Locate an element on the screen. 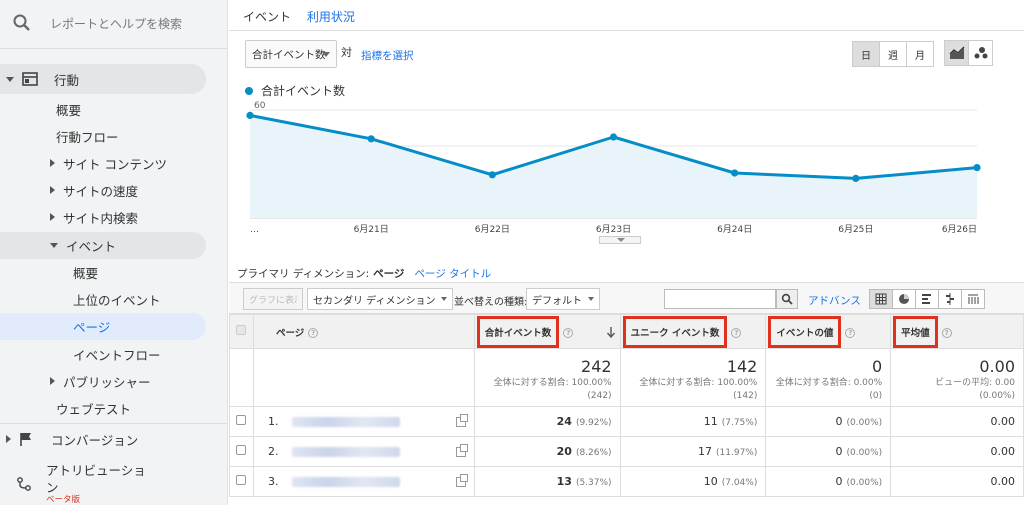 This screenshot has height=505, width=1024. comparison-view-button is located at coordinates (950, 299).